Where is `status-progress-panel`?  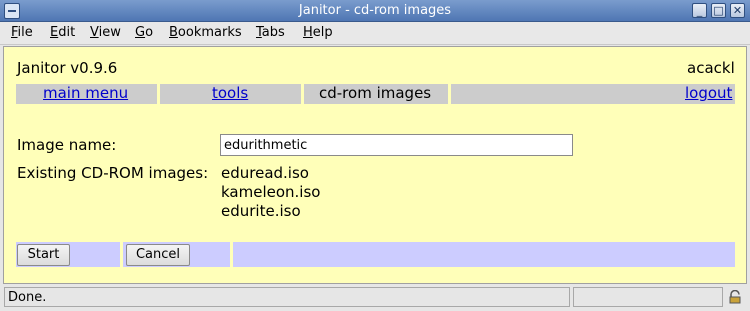
status-progress-panel is located at coordinates (648, 297).